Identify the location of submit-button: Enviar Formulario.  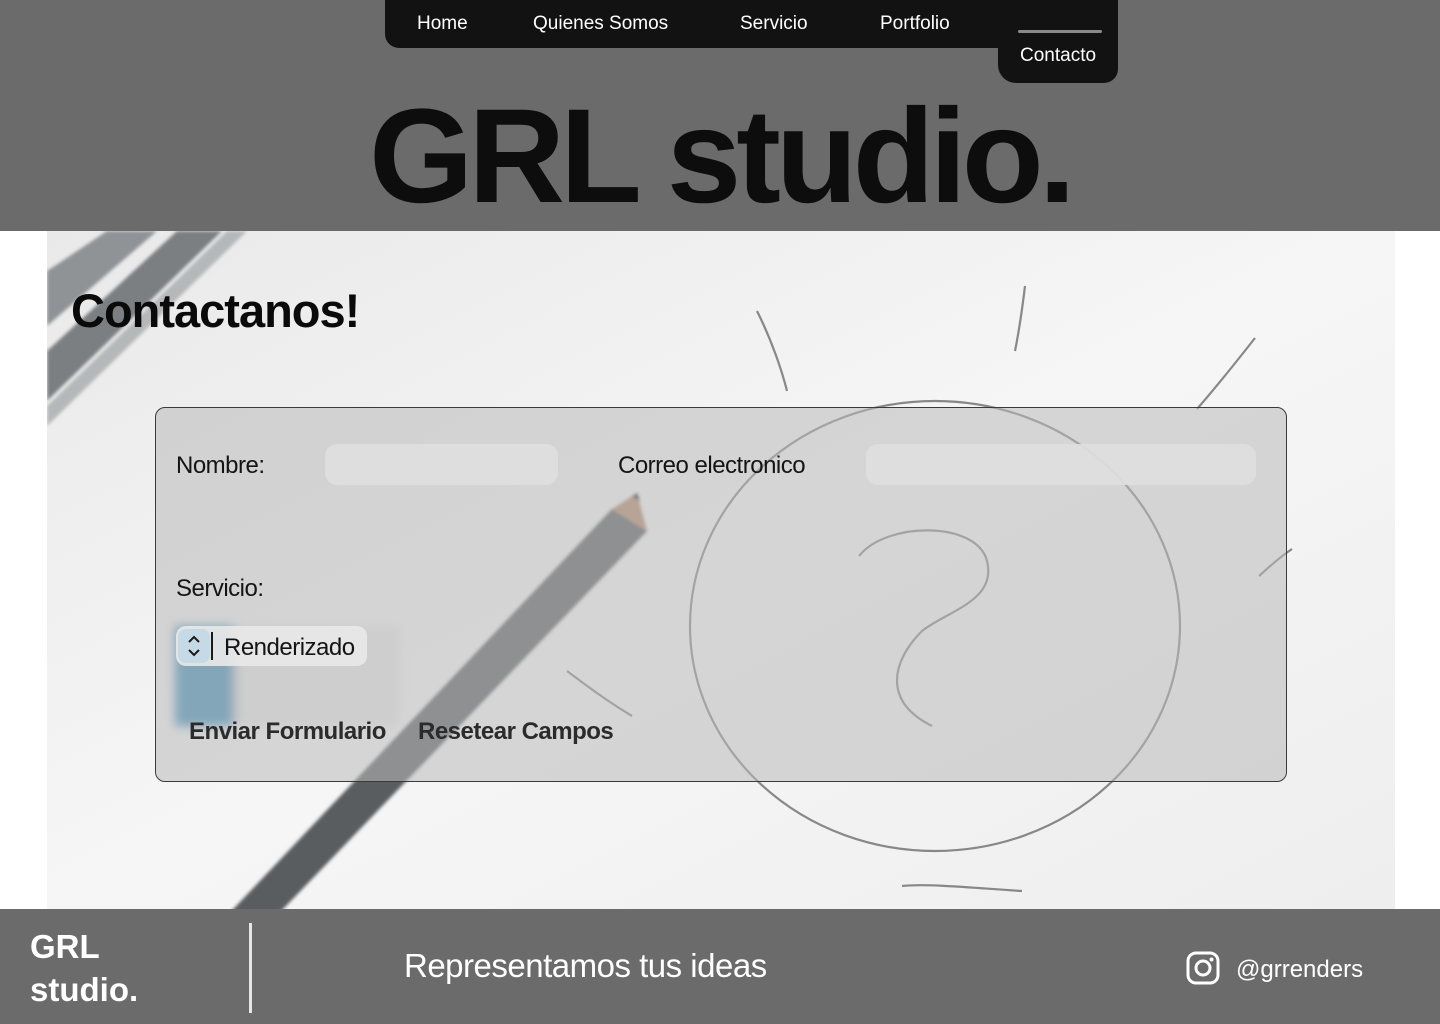
(287, 732).